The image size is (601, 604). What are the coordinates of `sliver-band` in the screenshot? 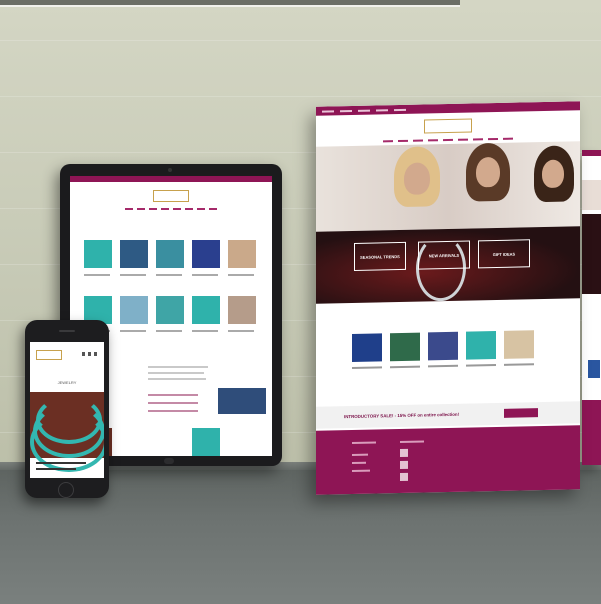 It's located at (591, 254).